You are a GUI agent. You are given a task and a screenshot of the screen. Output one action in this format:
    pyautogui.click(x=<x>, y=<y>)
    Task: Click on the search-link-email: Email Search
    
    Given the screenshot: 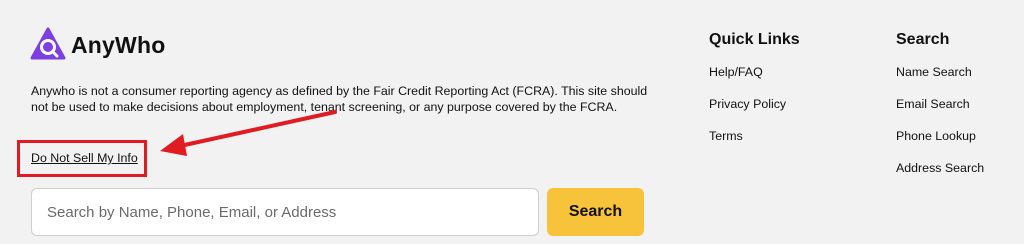 What is the action you would take?
    pyautogui.click(x=940, y=113)
    